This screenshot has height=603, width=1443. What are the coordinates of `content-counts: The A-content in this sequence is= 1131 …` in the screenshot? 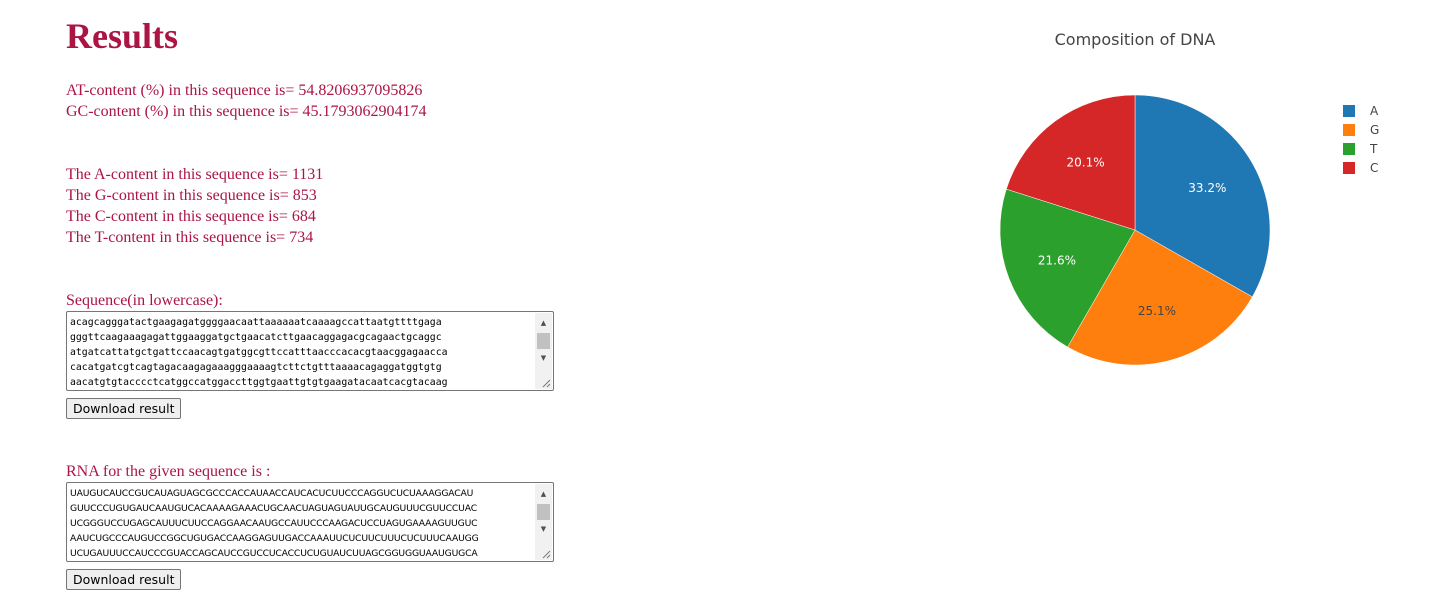 It's located at (194, 206).